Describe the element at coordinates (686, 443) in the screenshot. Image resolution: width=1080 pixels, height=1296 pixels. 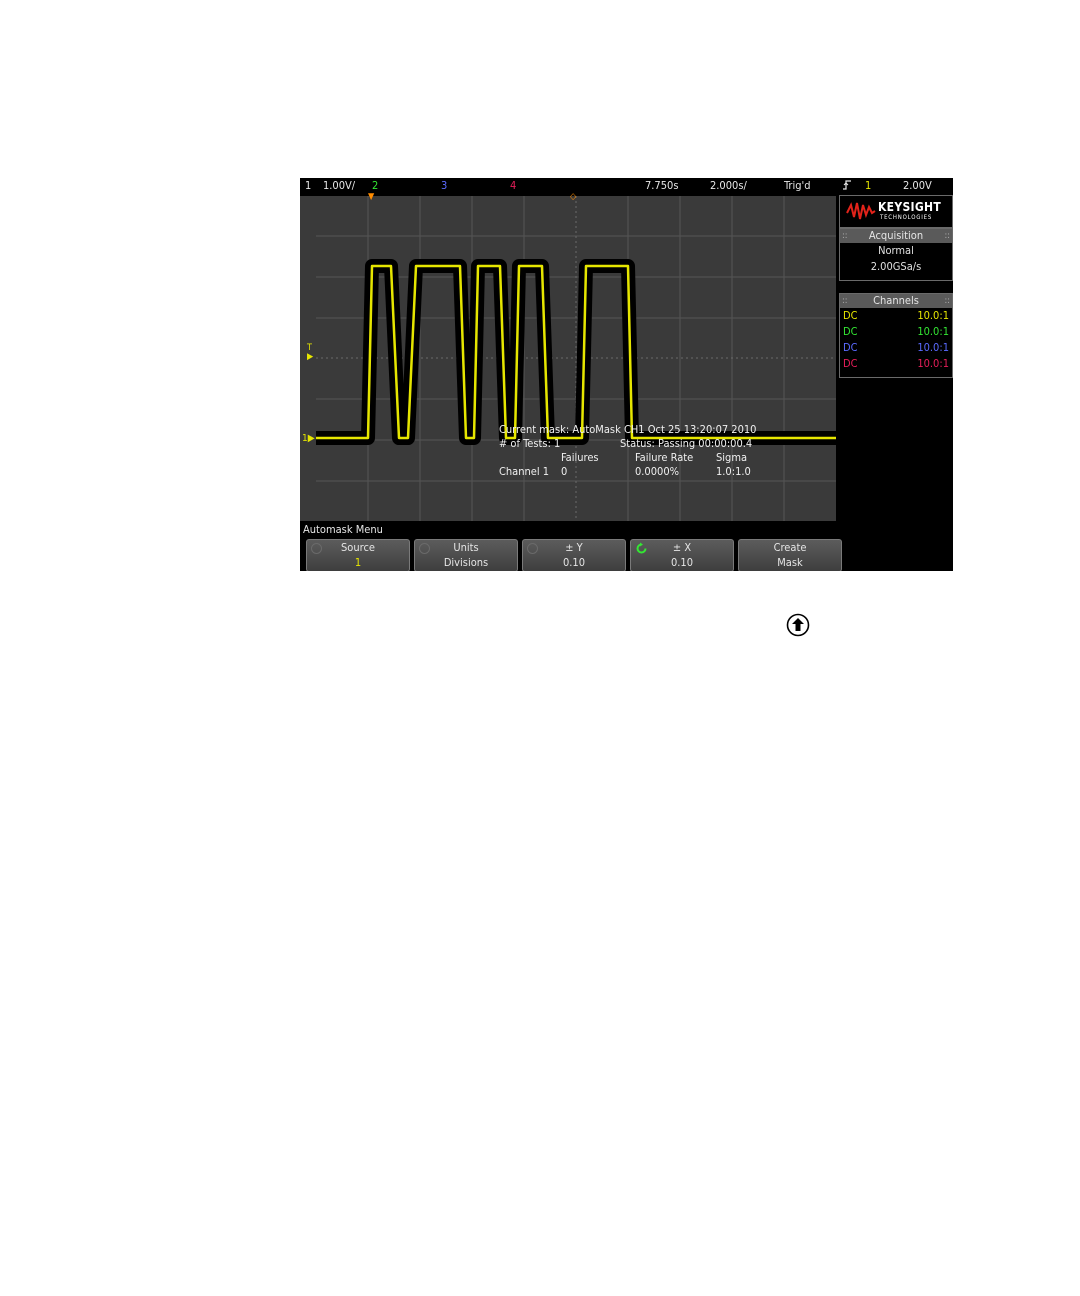
I see `mask-status-text: Status: Passing 00:00:00.4` at that location.